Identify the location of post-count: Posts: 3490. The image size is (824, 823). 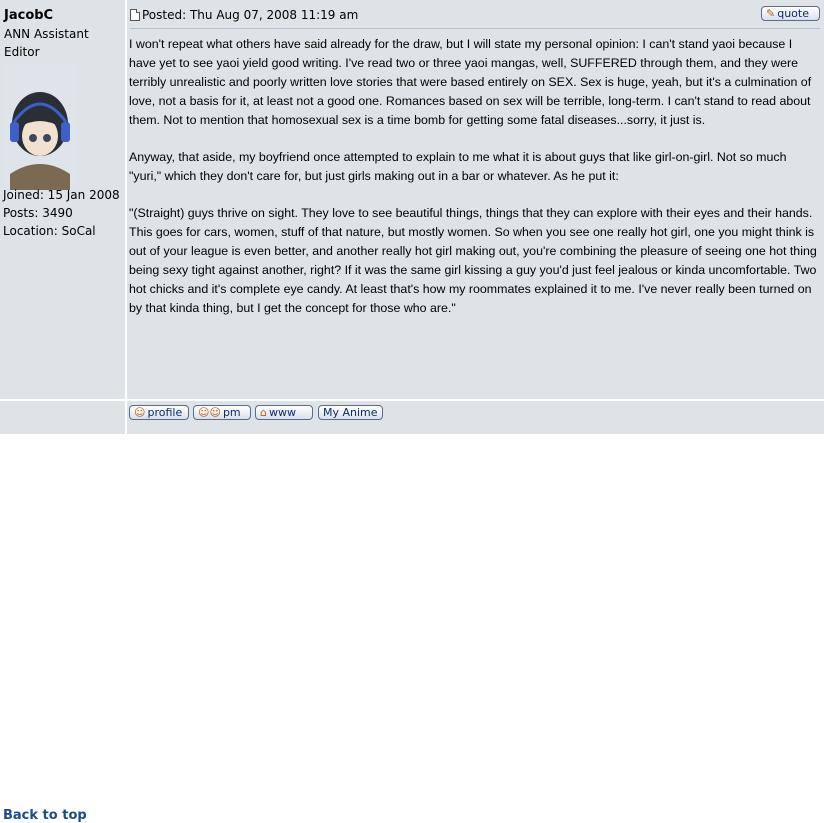
(38, 213).